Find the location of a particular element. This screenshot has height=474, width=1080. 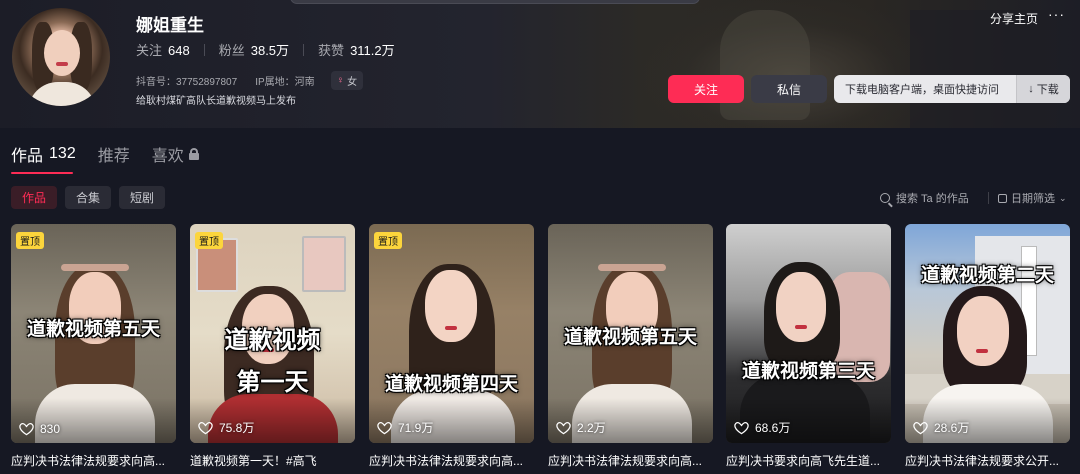

video-likes: 75.8万 is located at coordinates (226, 427).